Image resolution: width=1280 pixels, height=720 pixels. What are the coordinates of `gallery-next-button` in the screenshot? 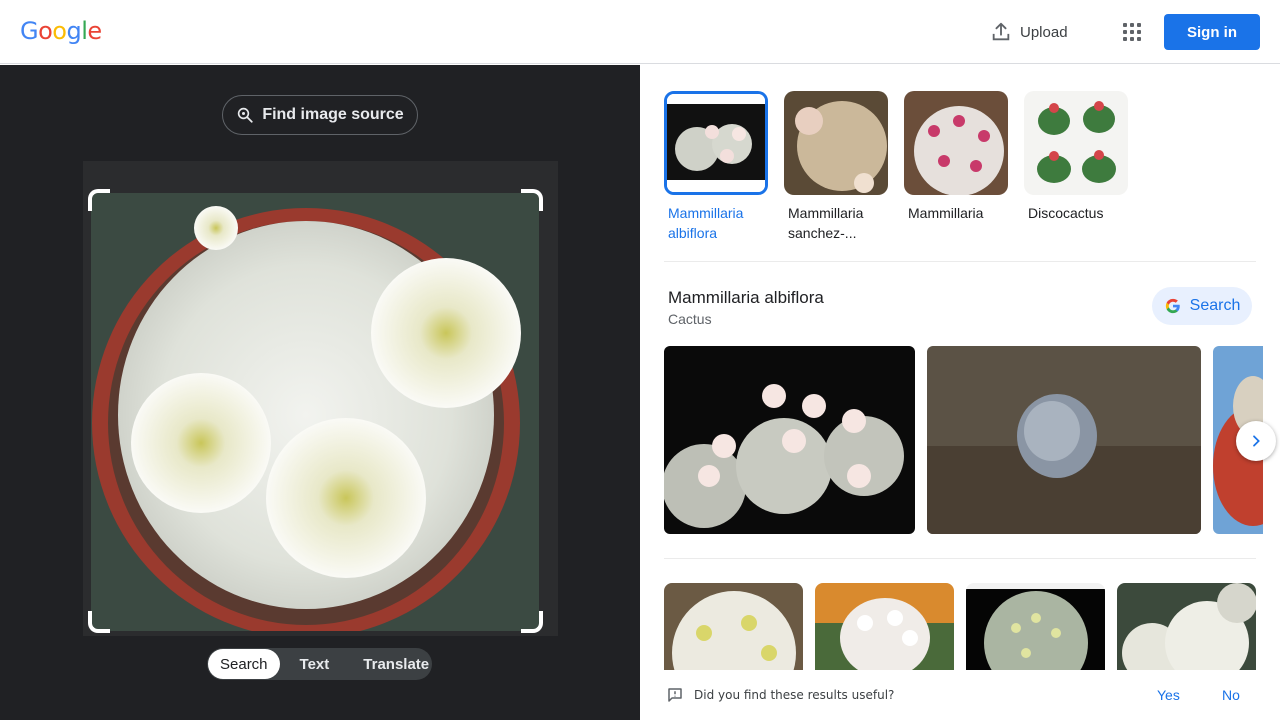 It's located at (1256, 441).